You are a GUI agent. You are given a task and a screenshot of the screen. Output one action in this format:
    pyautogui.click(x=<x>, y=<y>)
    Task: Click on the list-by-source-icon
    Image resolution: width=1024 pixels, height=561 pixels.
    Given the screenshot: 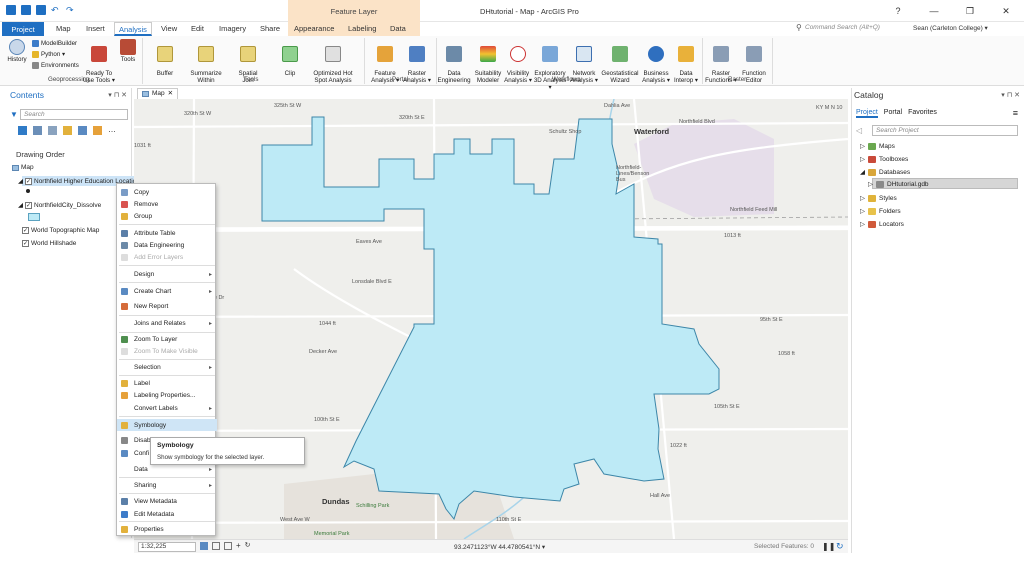 What is the action you would take?
    pyautogui.click(x=37, y=130)
    